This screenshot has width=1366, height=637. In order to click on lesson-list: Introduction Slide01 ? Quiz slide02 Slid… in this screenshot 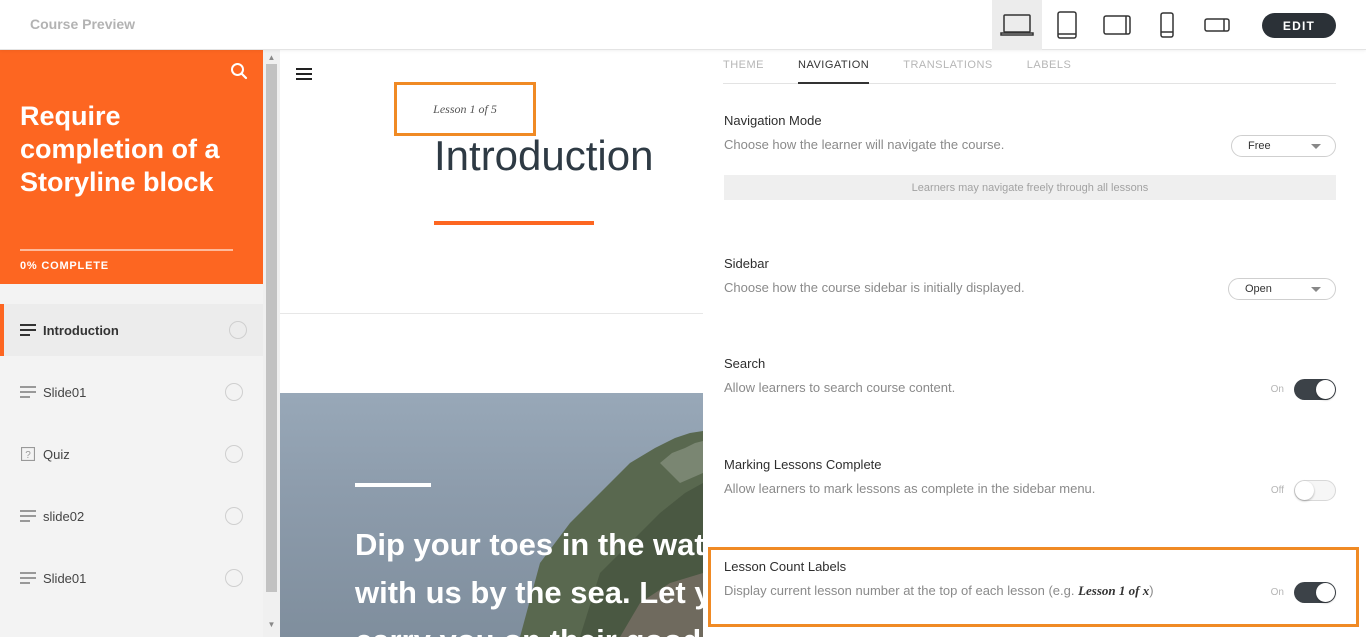, I will do `click(131, 459)`.